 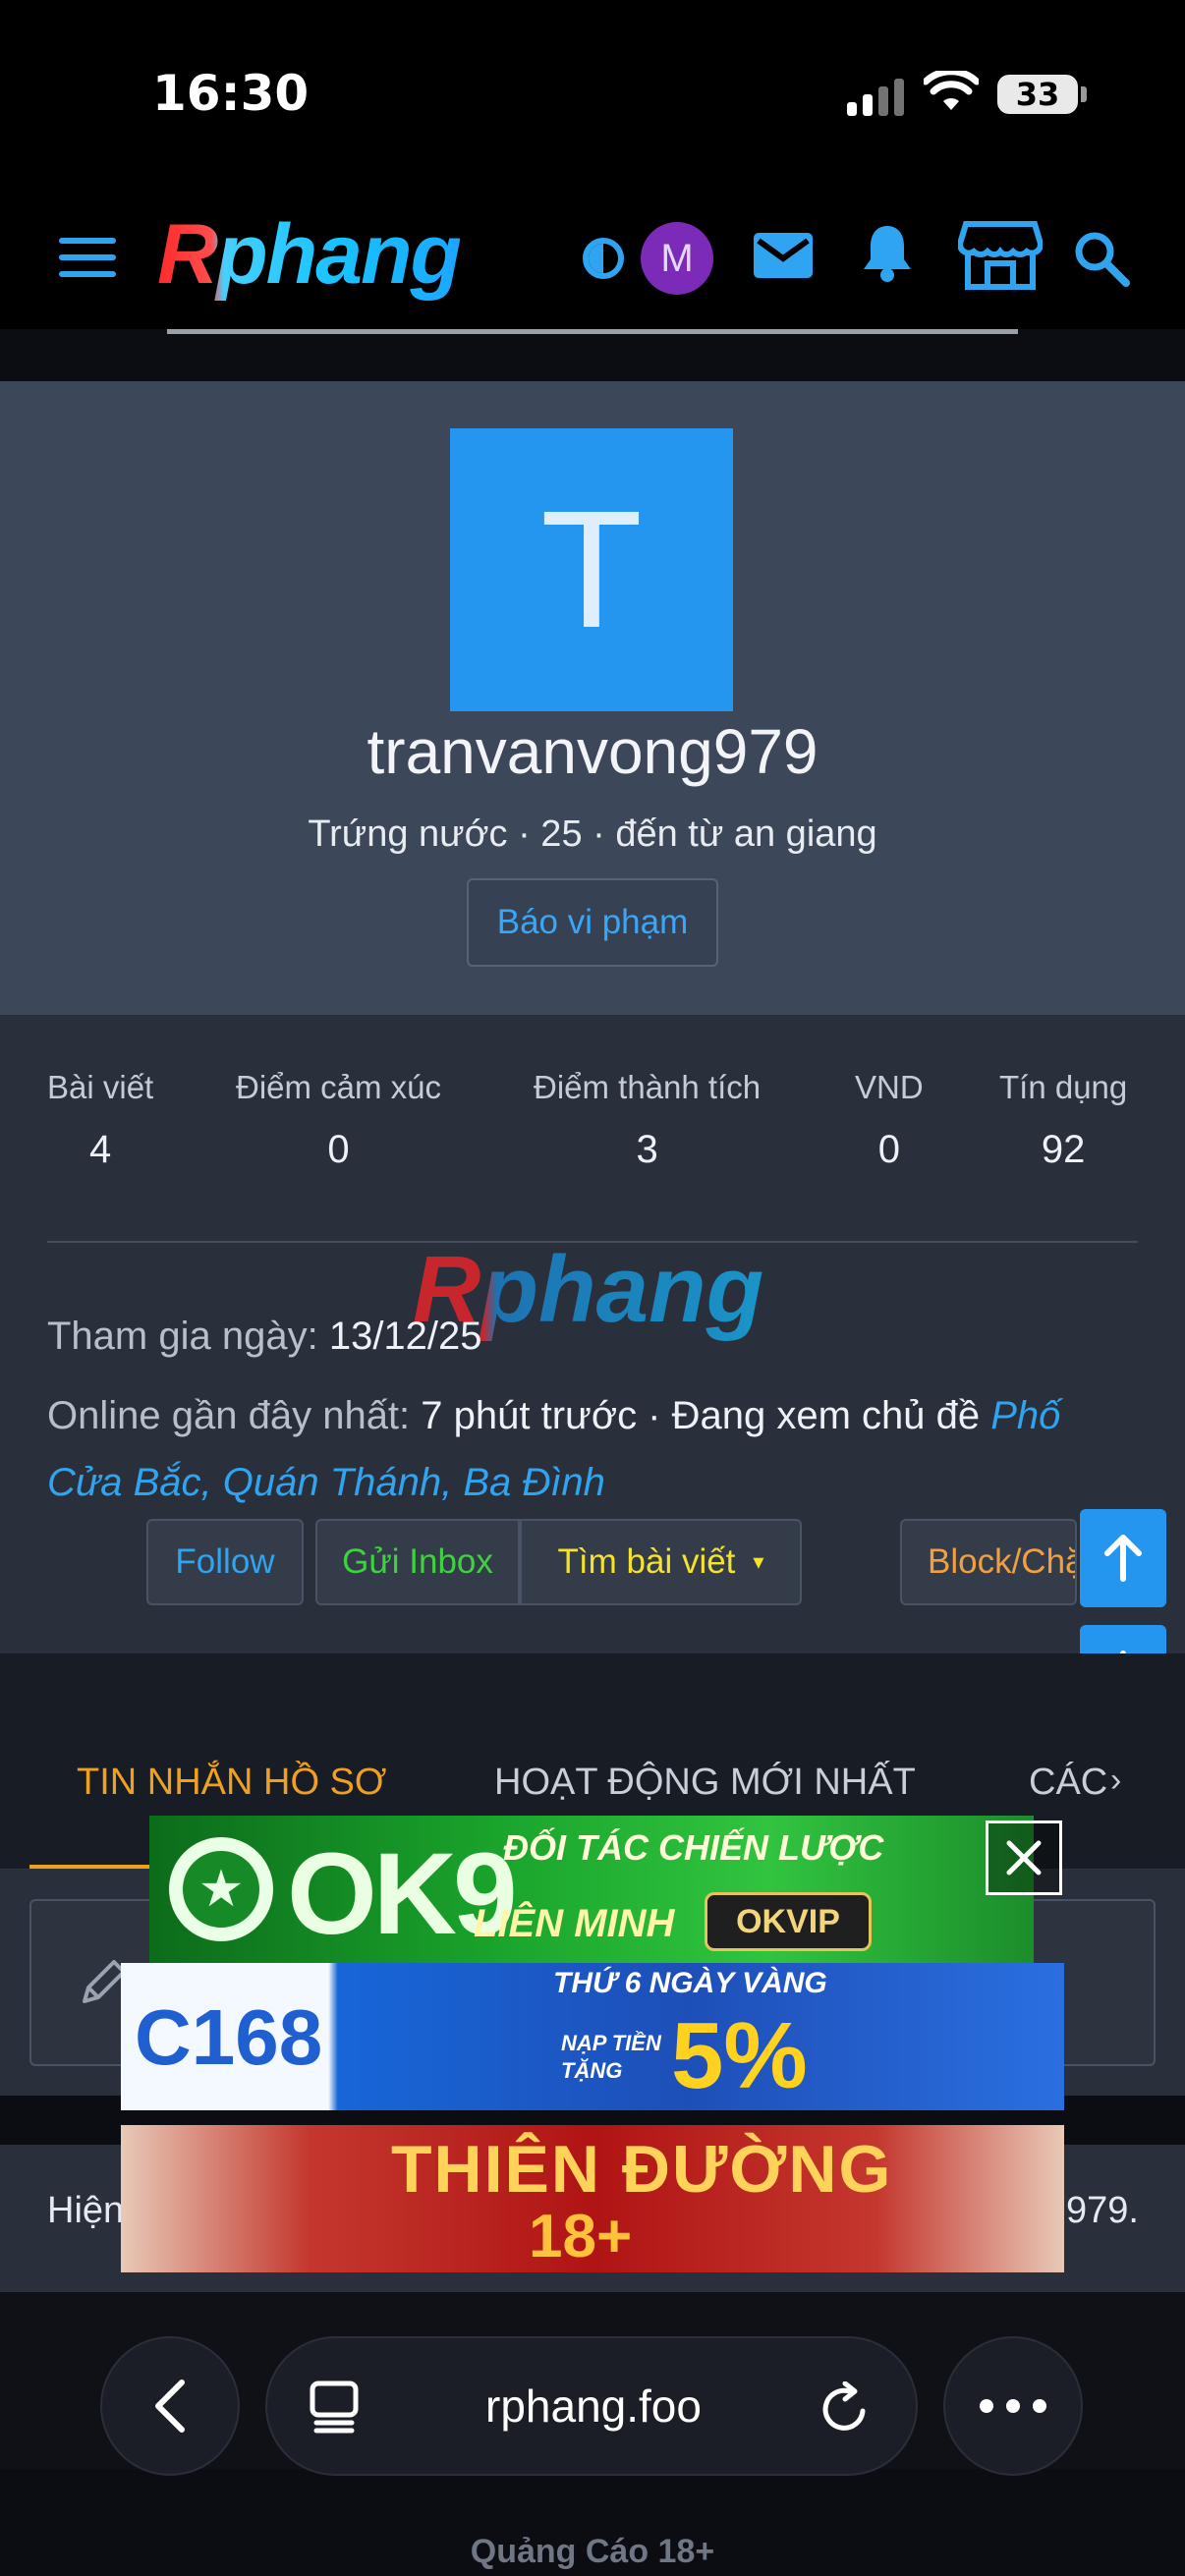 I want to click on browser-back-button, so click(x=170, y=2406).